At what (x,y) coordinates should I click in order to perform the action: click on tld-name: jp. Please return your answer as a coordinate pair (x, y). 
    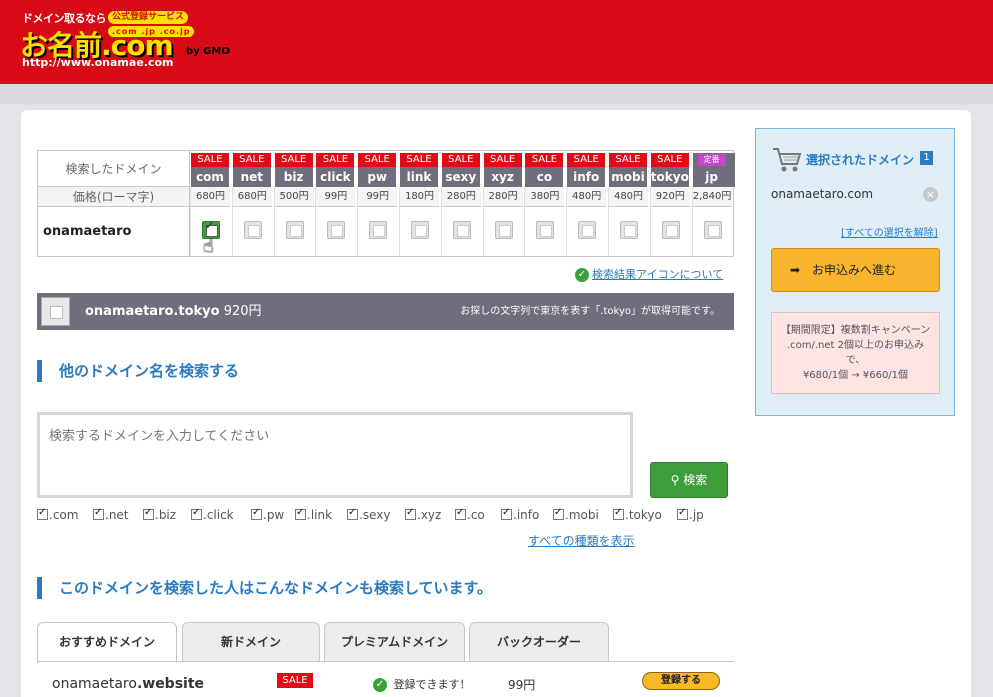
    Looking at the image, I should click on (711, 177).